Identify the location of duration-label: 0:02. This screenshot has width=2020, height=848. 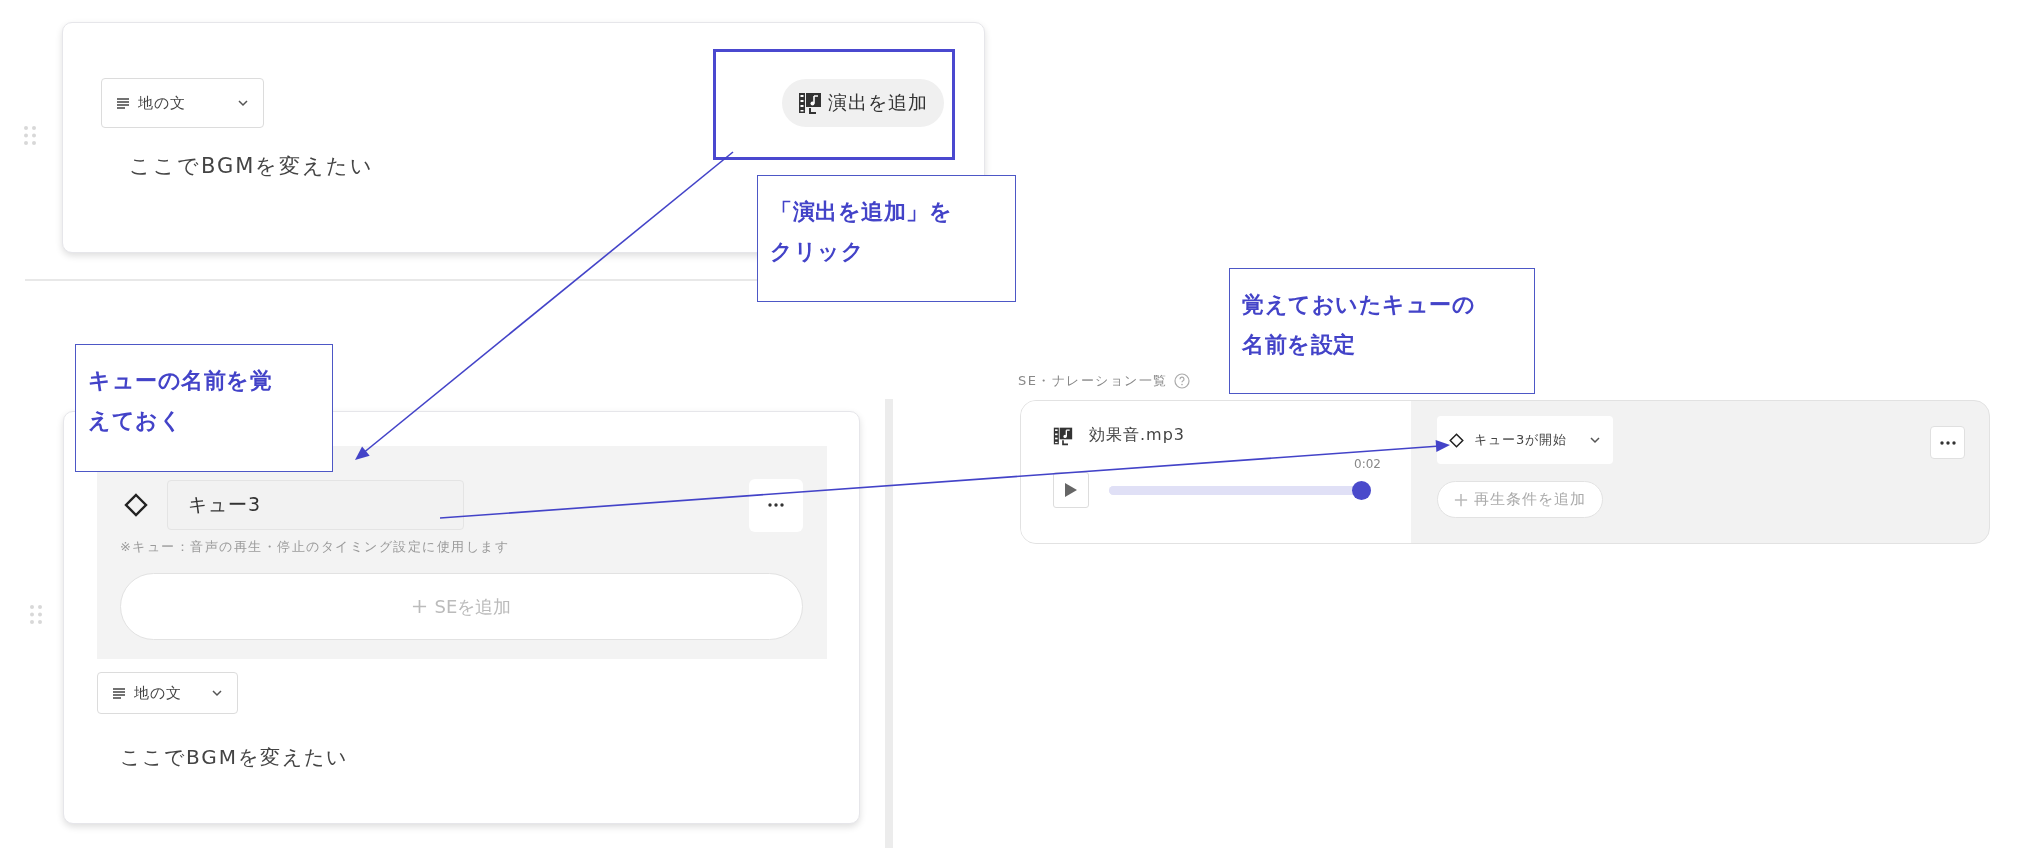
(1367, 464).